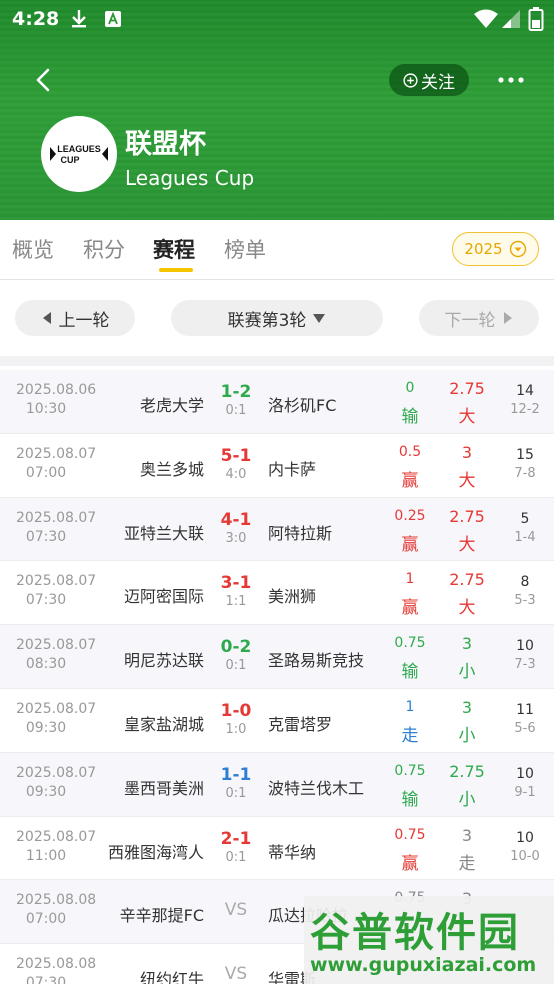 The width and height of the screenshot is (554, 984). Describe the element at coordinates (36, 19) in the screenshot. I see `status-time: 4:28` at that location.